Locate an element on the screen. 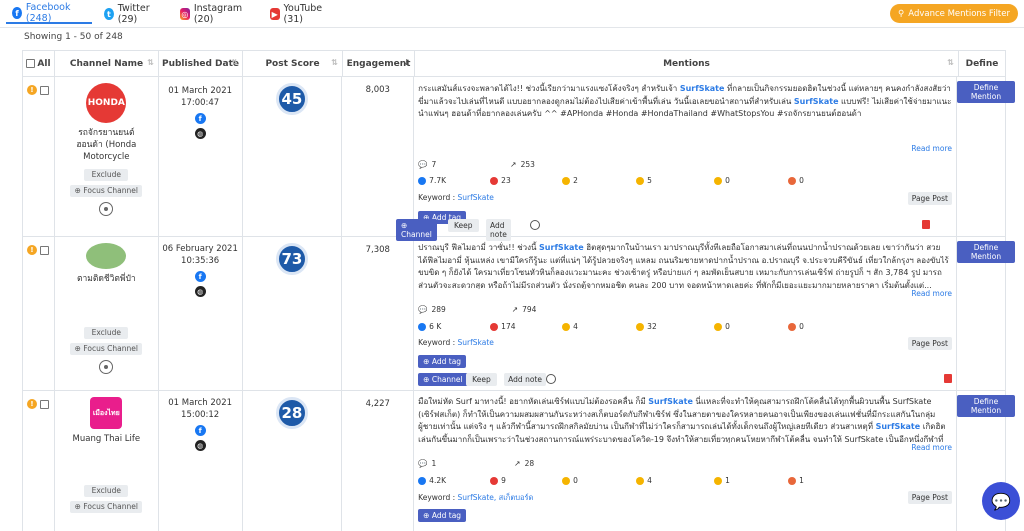 The image size is (1024, 531). channel-name-line: รถจักรยานยนต์ is located at coordinates (106, 133).